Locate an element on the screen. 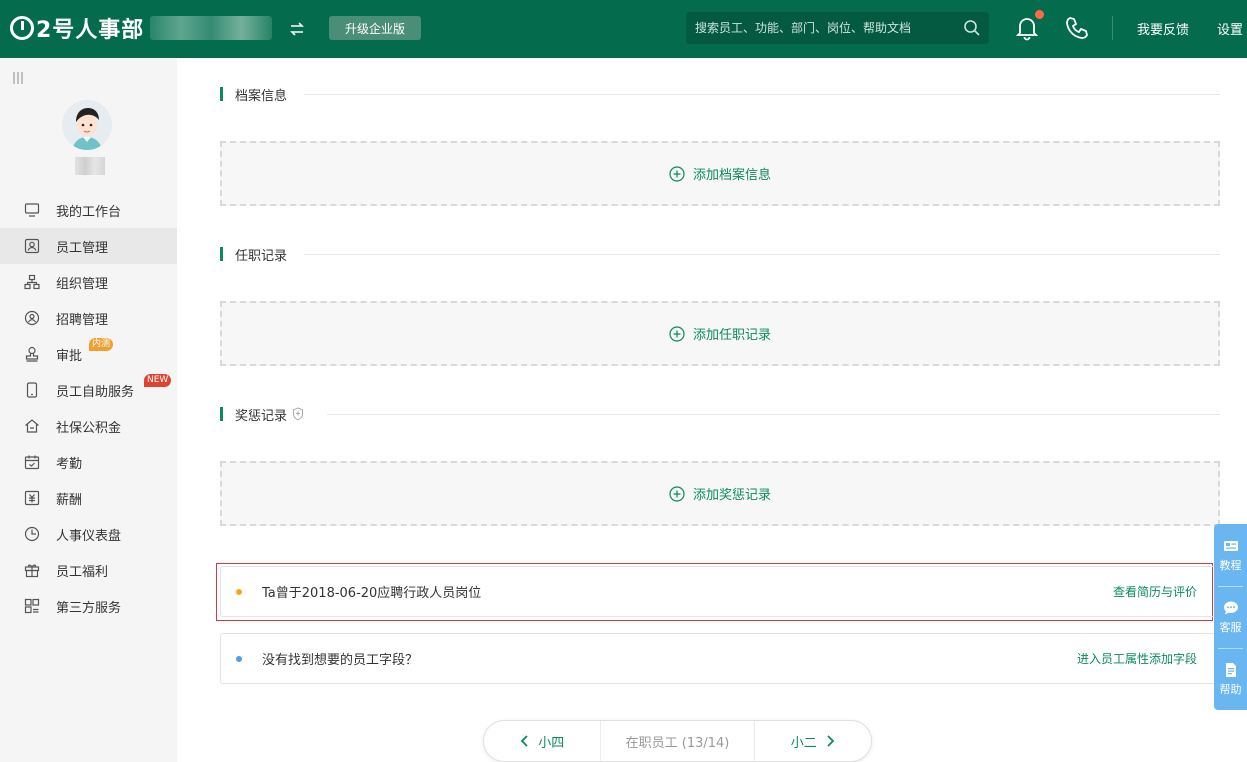 This screenshot has height=762, width=1247. avatar-illustration is located at coordinates (87, 125).